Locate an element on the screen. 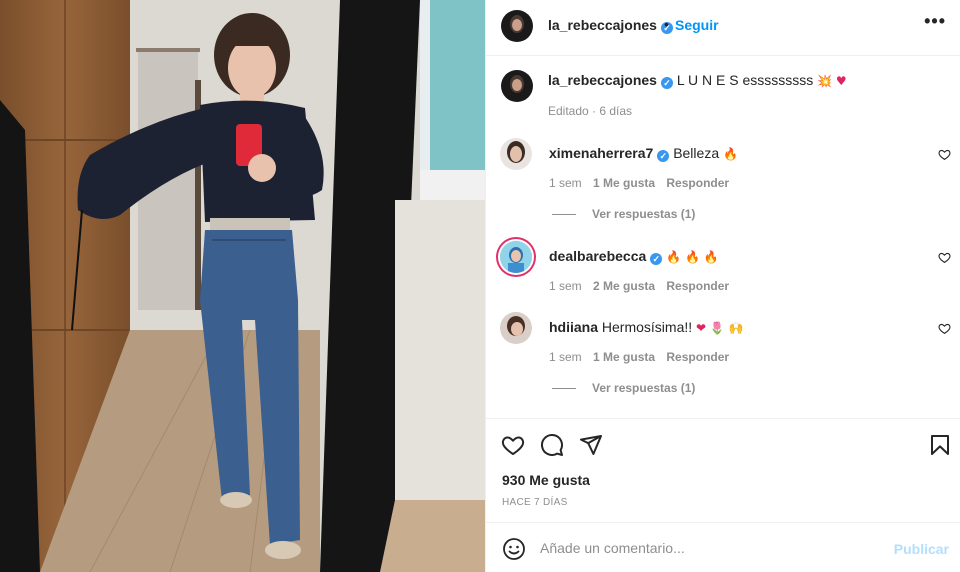 This screenshot has width=960, height=572. comment-text: Hermosísima!! is located at coordinates (647, 327).